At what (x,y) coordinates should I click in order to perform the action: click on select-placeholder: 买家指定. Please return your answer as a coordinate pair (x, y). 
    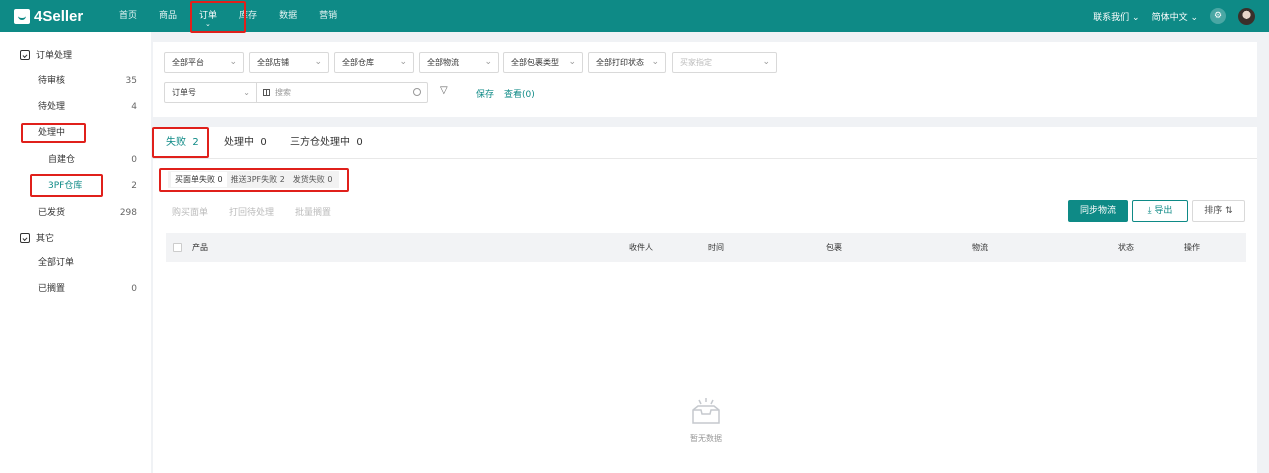
    Looking at the image, I should click on (696, 62).